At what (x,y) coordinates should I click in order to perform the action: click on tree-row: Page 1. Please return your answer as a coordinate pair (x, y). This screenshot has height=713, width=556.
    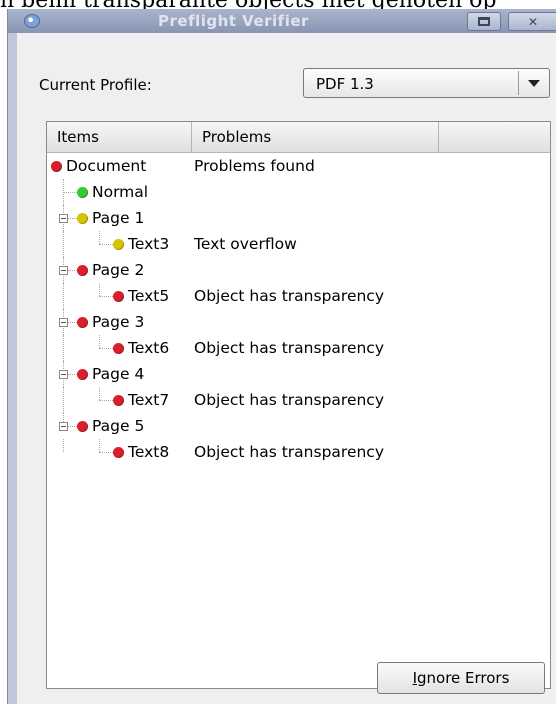
    Looking at the image, I should click on (298, 218).